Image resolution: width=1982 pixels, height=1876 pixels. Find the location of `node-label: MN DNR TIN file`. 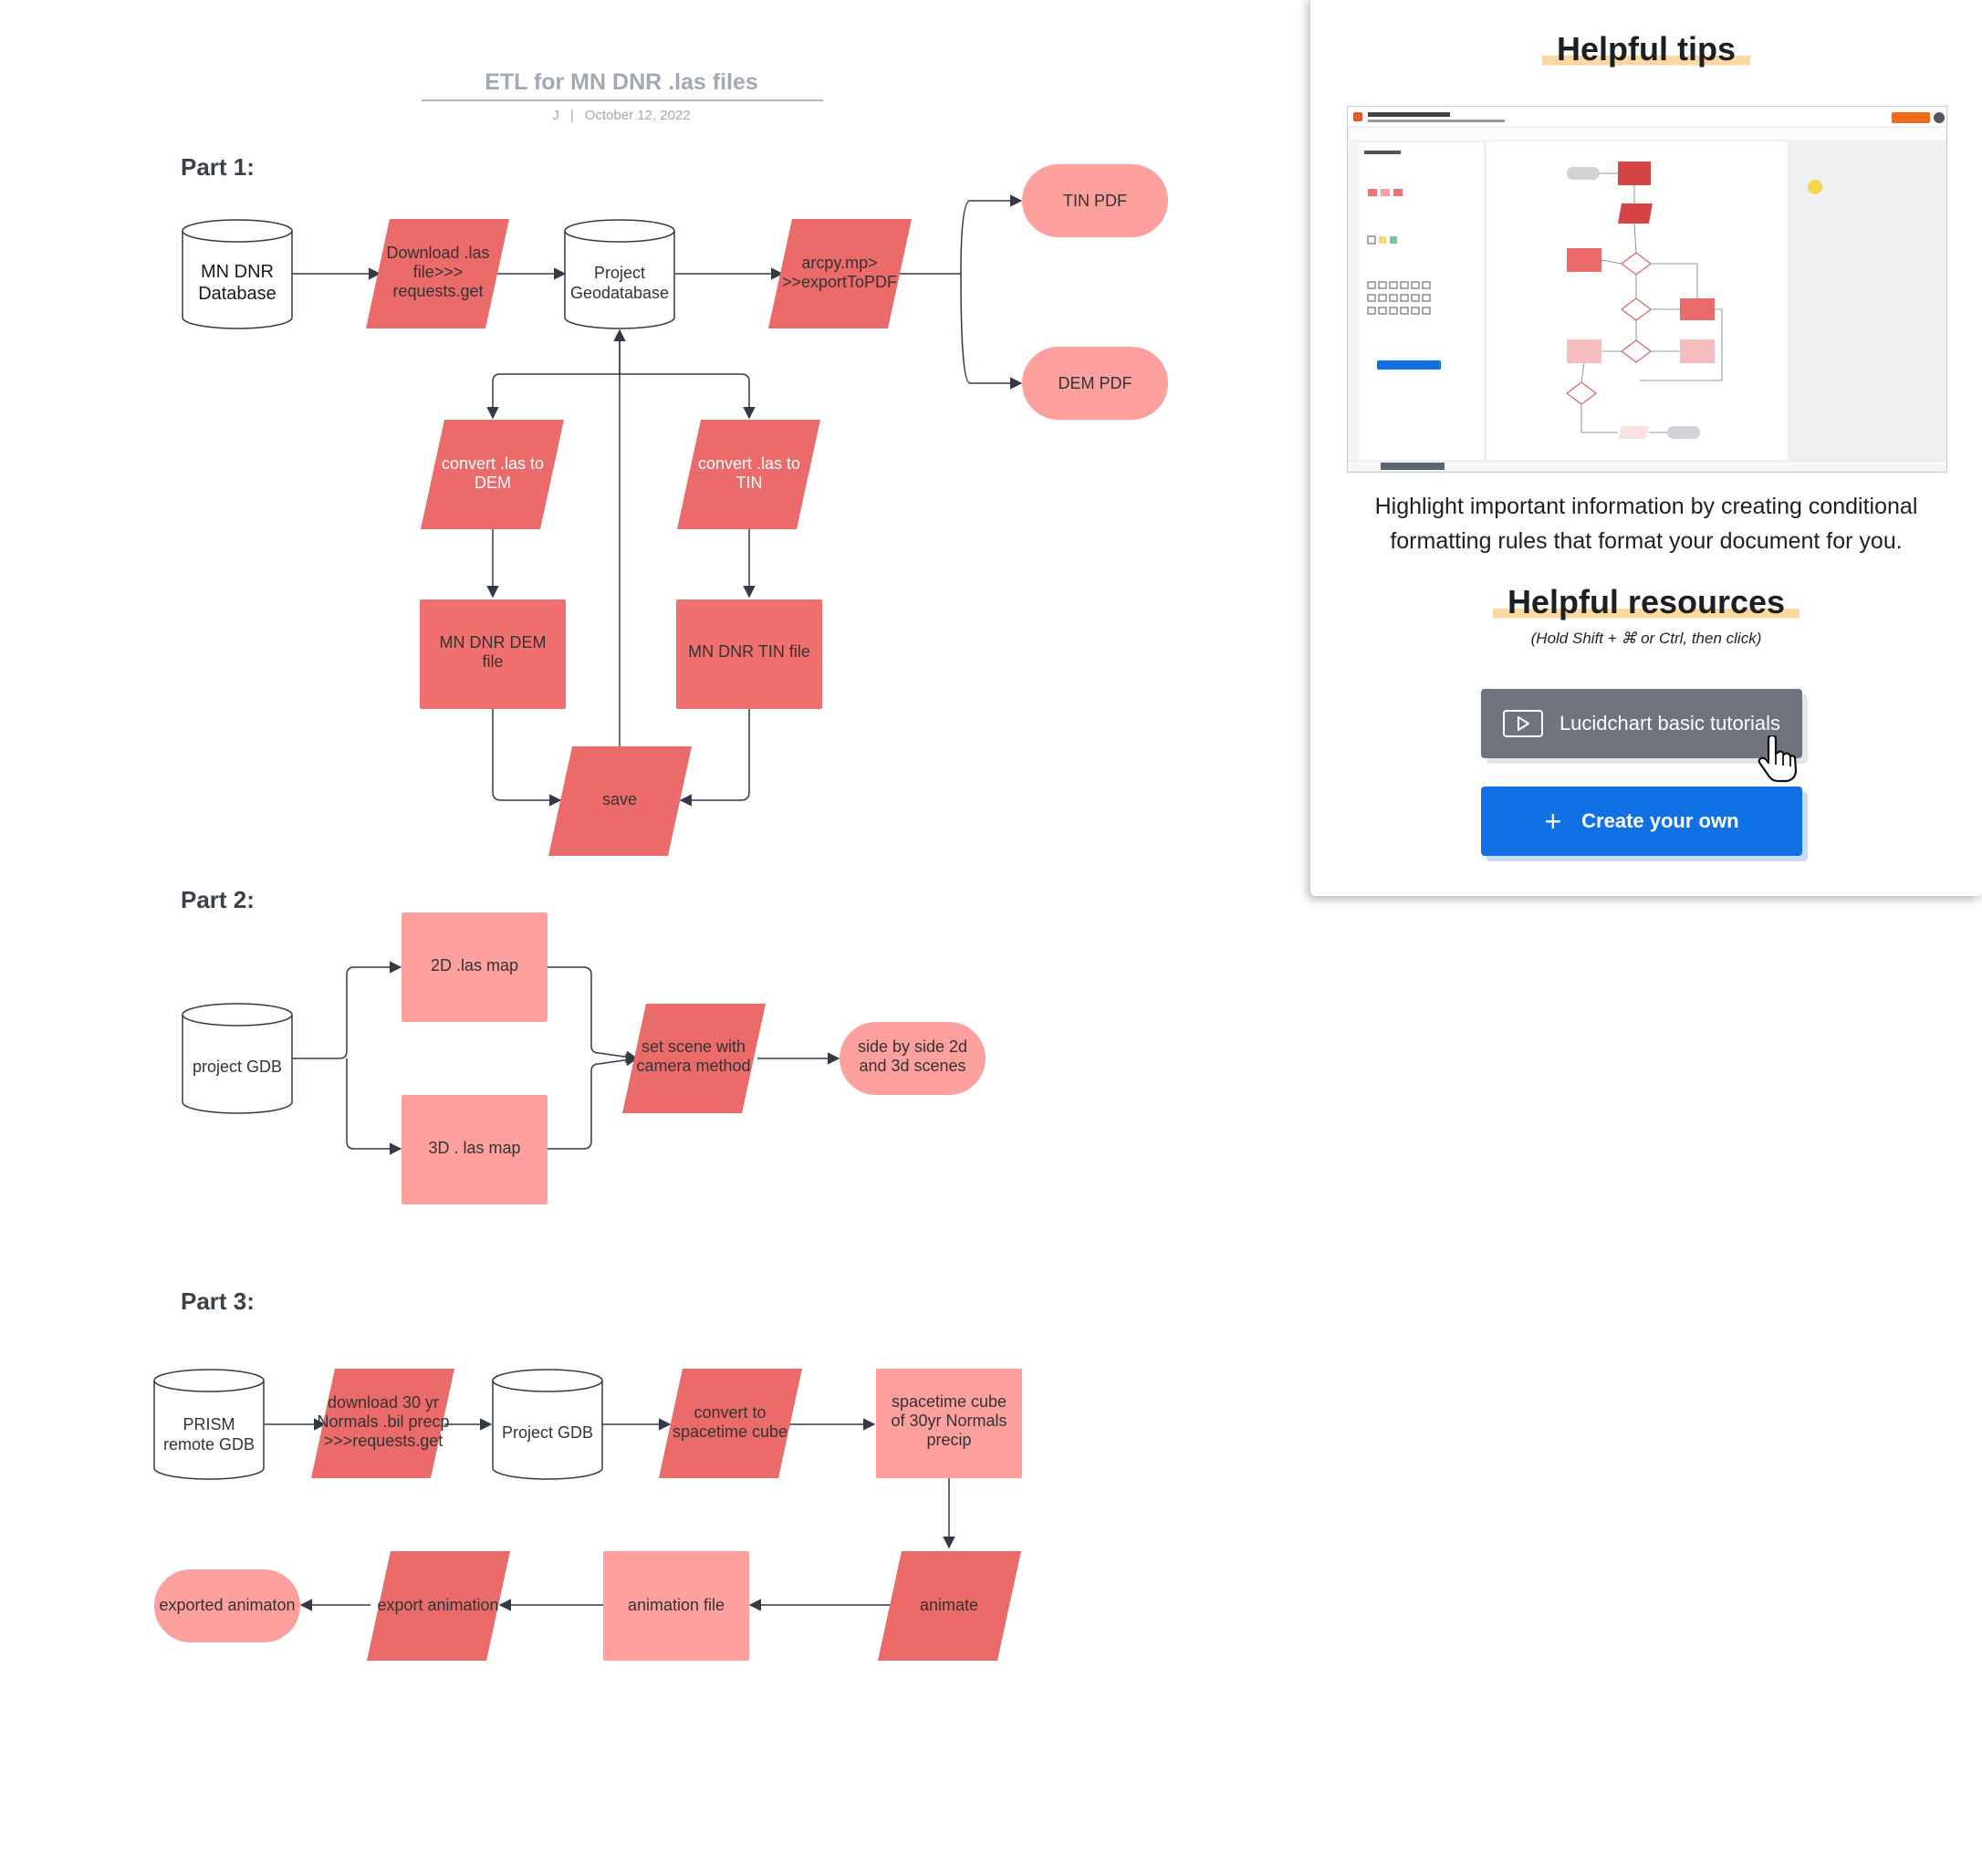

node-label: MN DNR TIN file is located at coordinates (749, 651).